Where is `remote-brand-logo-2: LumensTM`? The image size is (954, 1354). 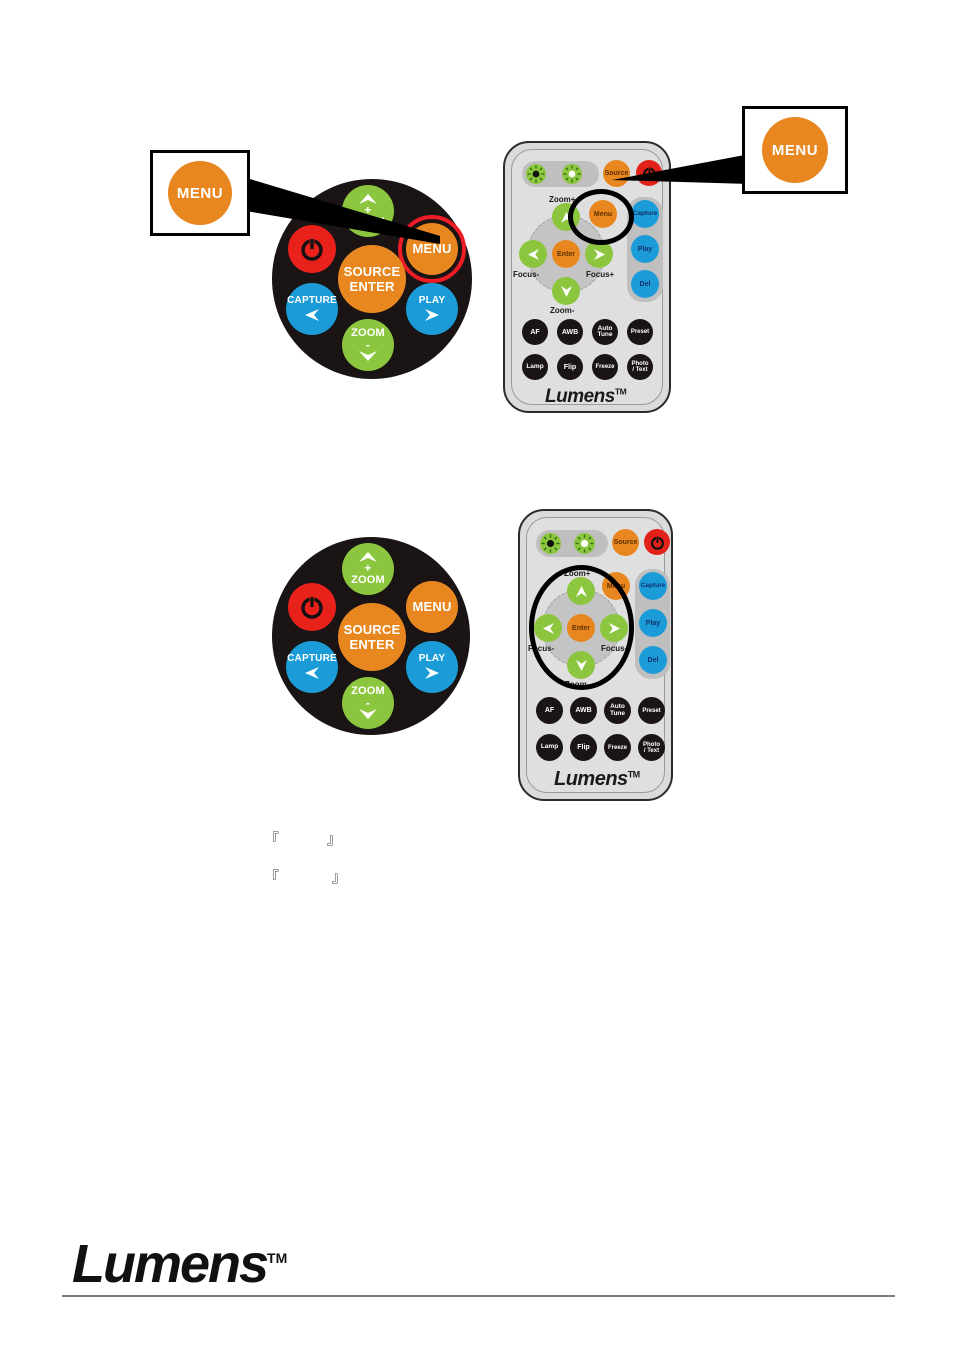 remote-brand-logo-2: LumensTM is located at coordinates (597, 779).